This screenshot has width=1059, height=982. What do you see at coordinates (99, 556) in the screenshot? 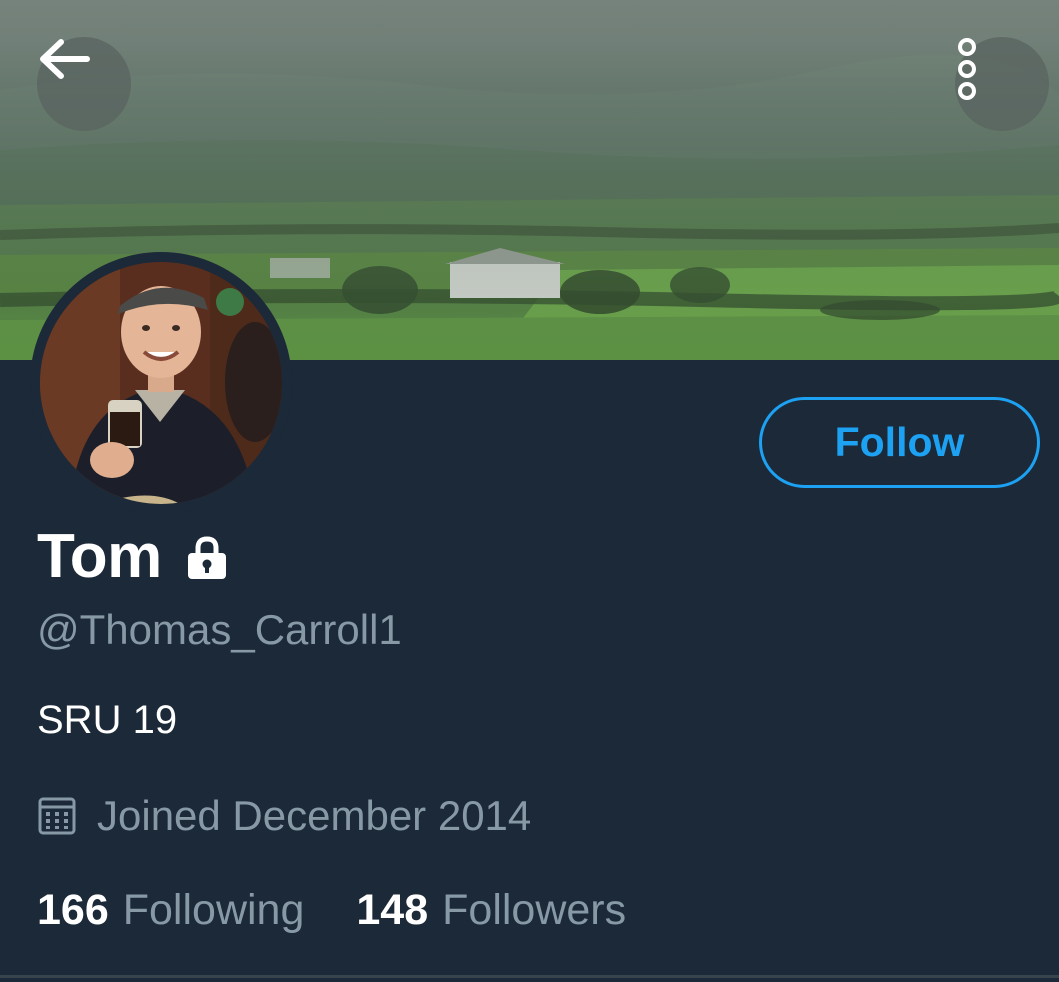
I see `display-name: Tom` at bounding box center [99, 556].